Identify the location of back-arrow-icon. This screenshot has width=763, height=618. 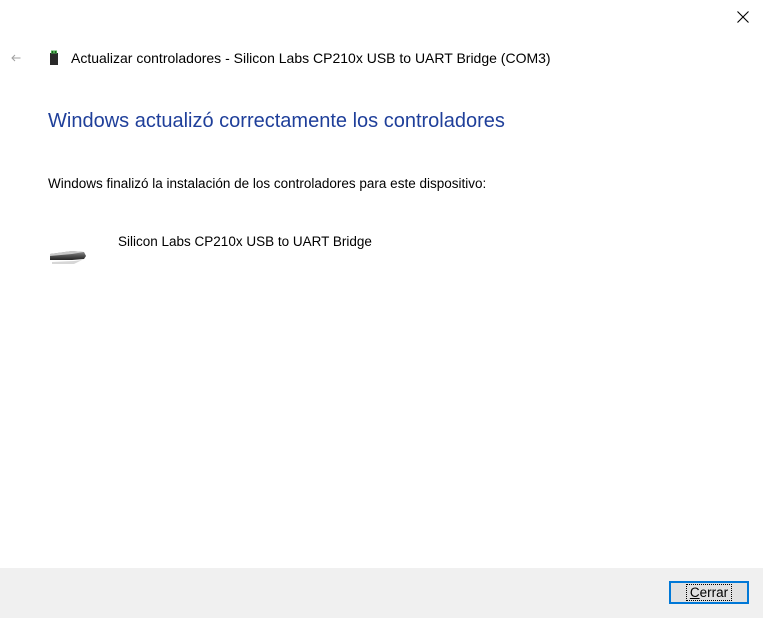
(16, 58).